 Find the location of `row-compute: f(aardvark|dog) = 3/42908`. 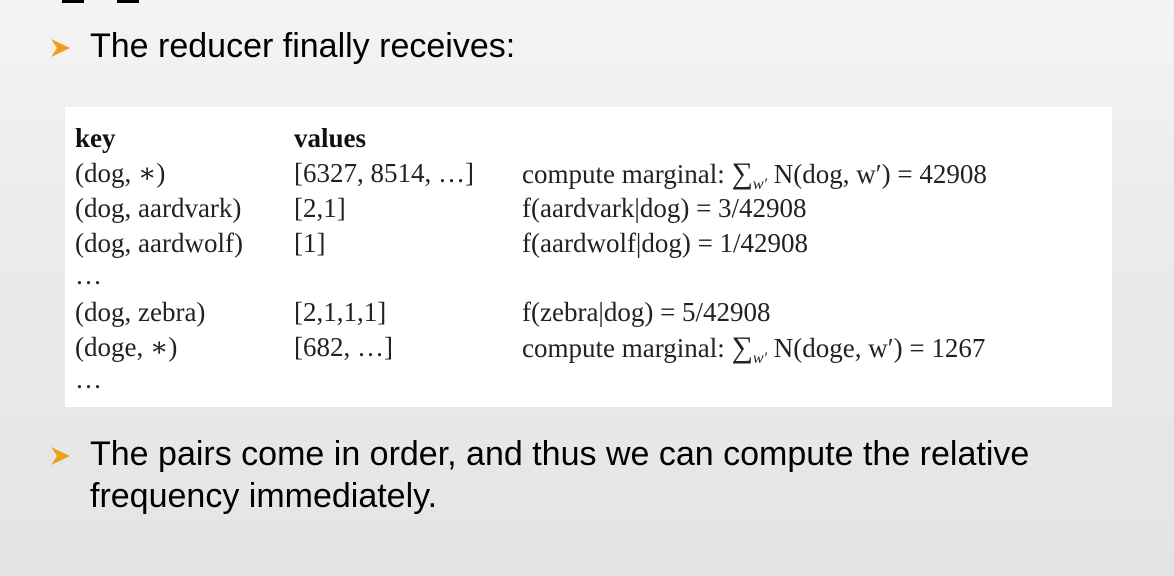

row-compute: f(aardvark|dog) = 3/42908 is located at coordinates (664, 208).